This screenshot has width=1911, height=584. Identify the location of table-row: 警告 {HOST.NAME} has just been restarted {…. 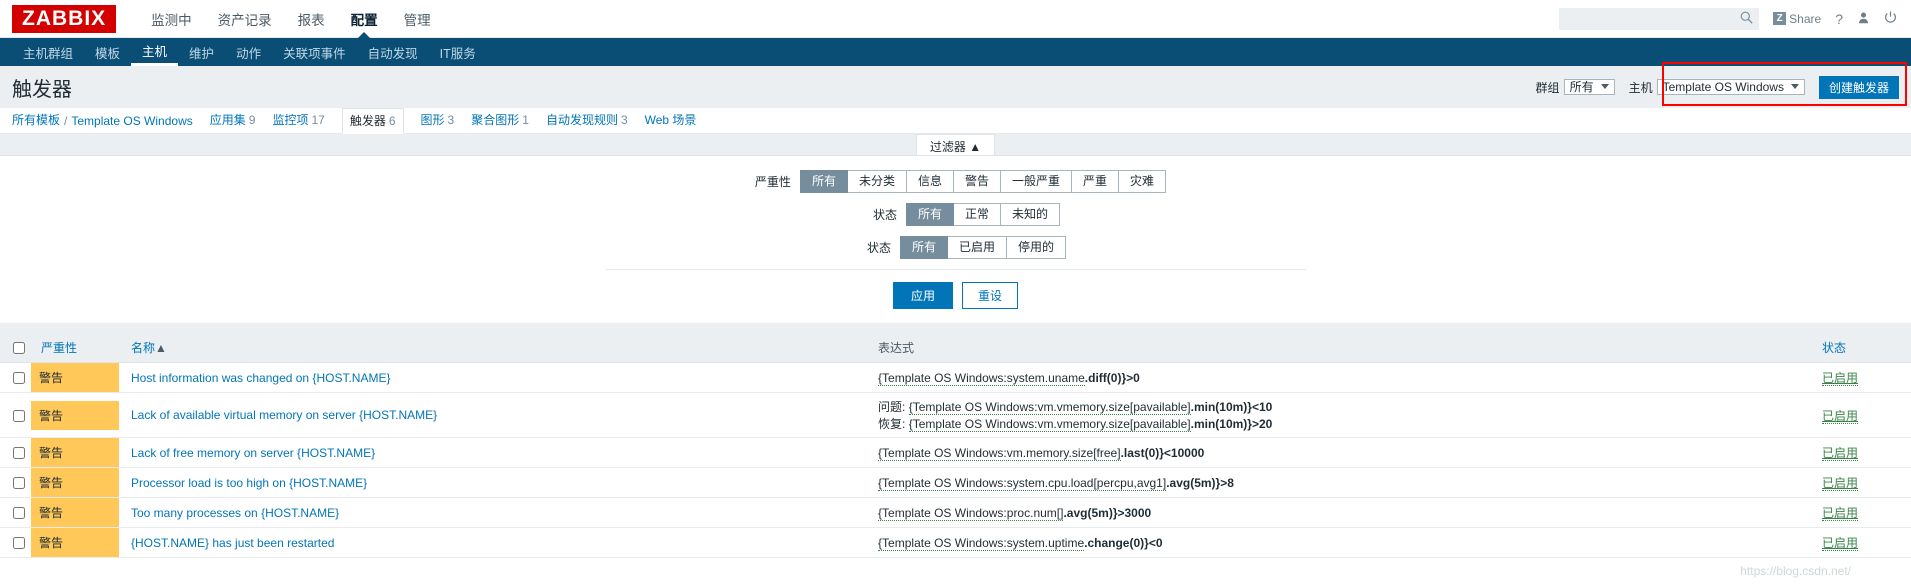
(955, 542).